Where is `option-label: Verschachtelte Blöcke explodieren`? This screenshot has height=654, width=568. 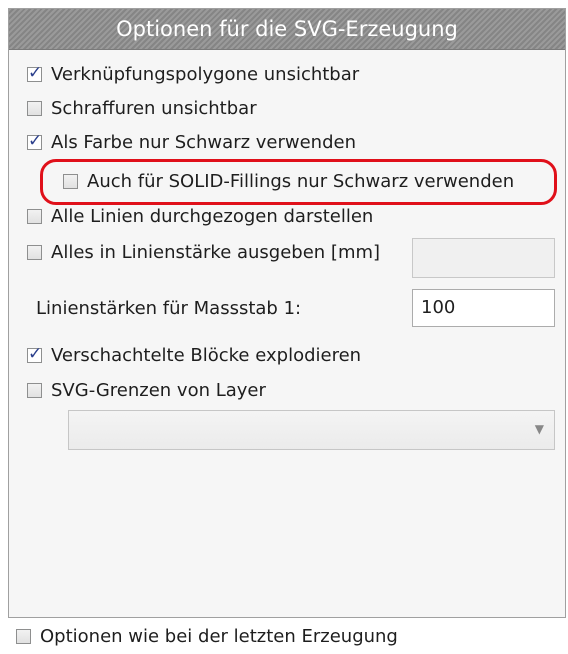 option-label: Verschachtelte Blöcke explodieren is located at coordinates (206, 355).